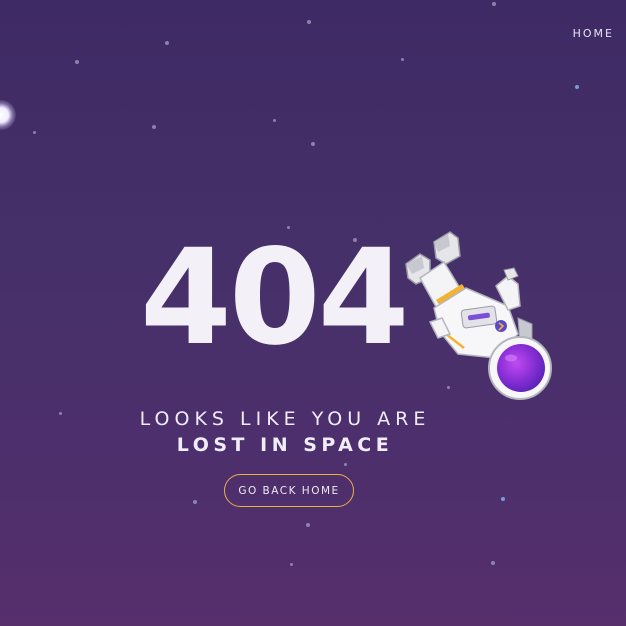 This screenshot has height=626, width=626. What do you see at coordinates (593, 33) in the screenshot?
I see `nav-home-link: HOME` at bounding box center [593, 33].